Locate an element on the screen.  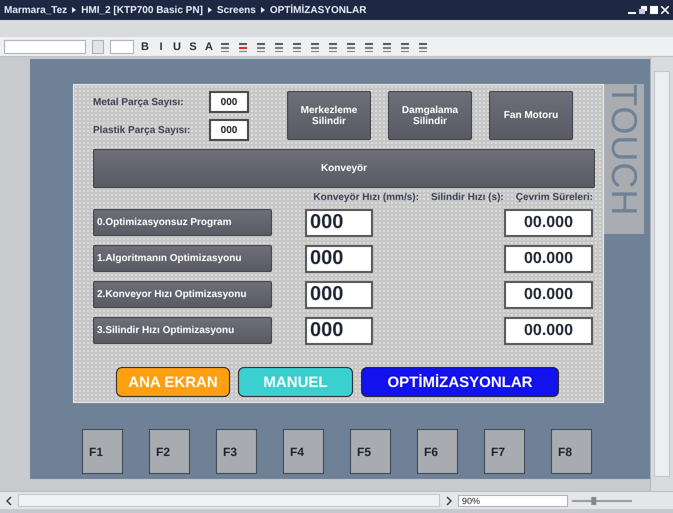
function-key: F5 is located at coordinates (370, 451).